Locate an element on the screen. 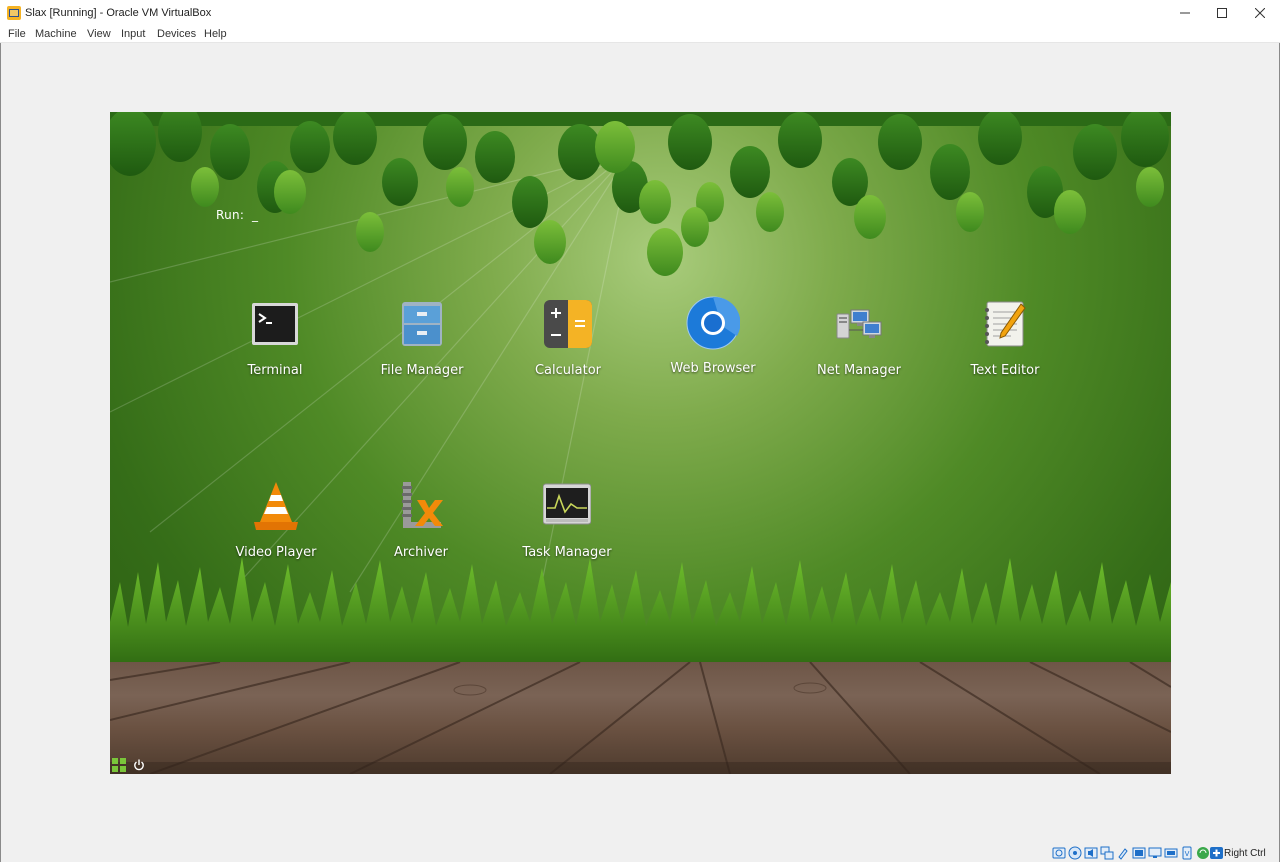 Image resolution: width=1280 pixels, height=862 pixels. menubar: File Machine View Input Devices Help is located at coordinates (640, 34).